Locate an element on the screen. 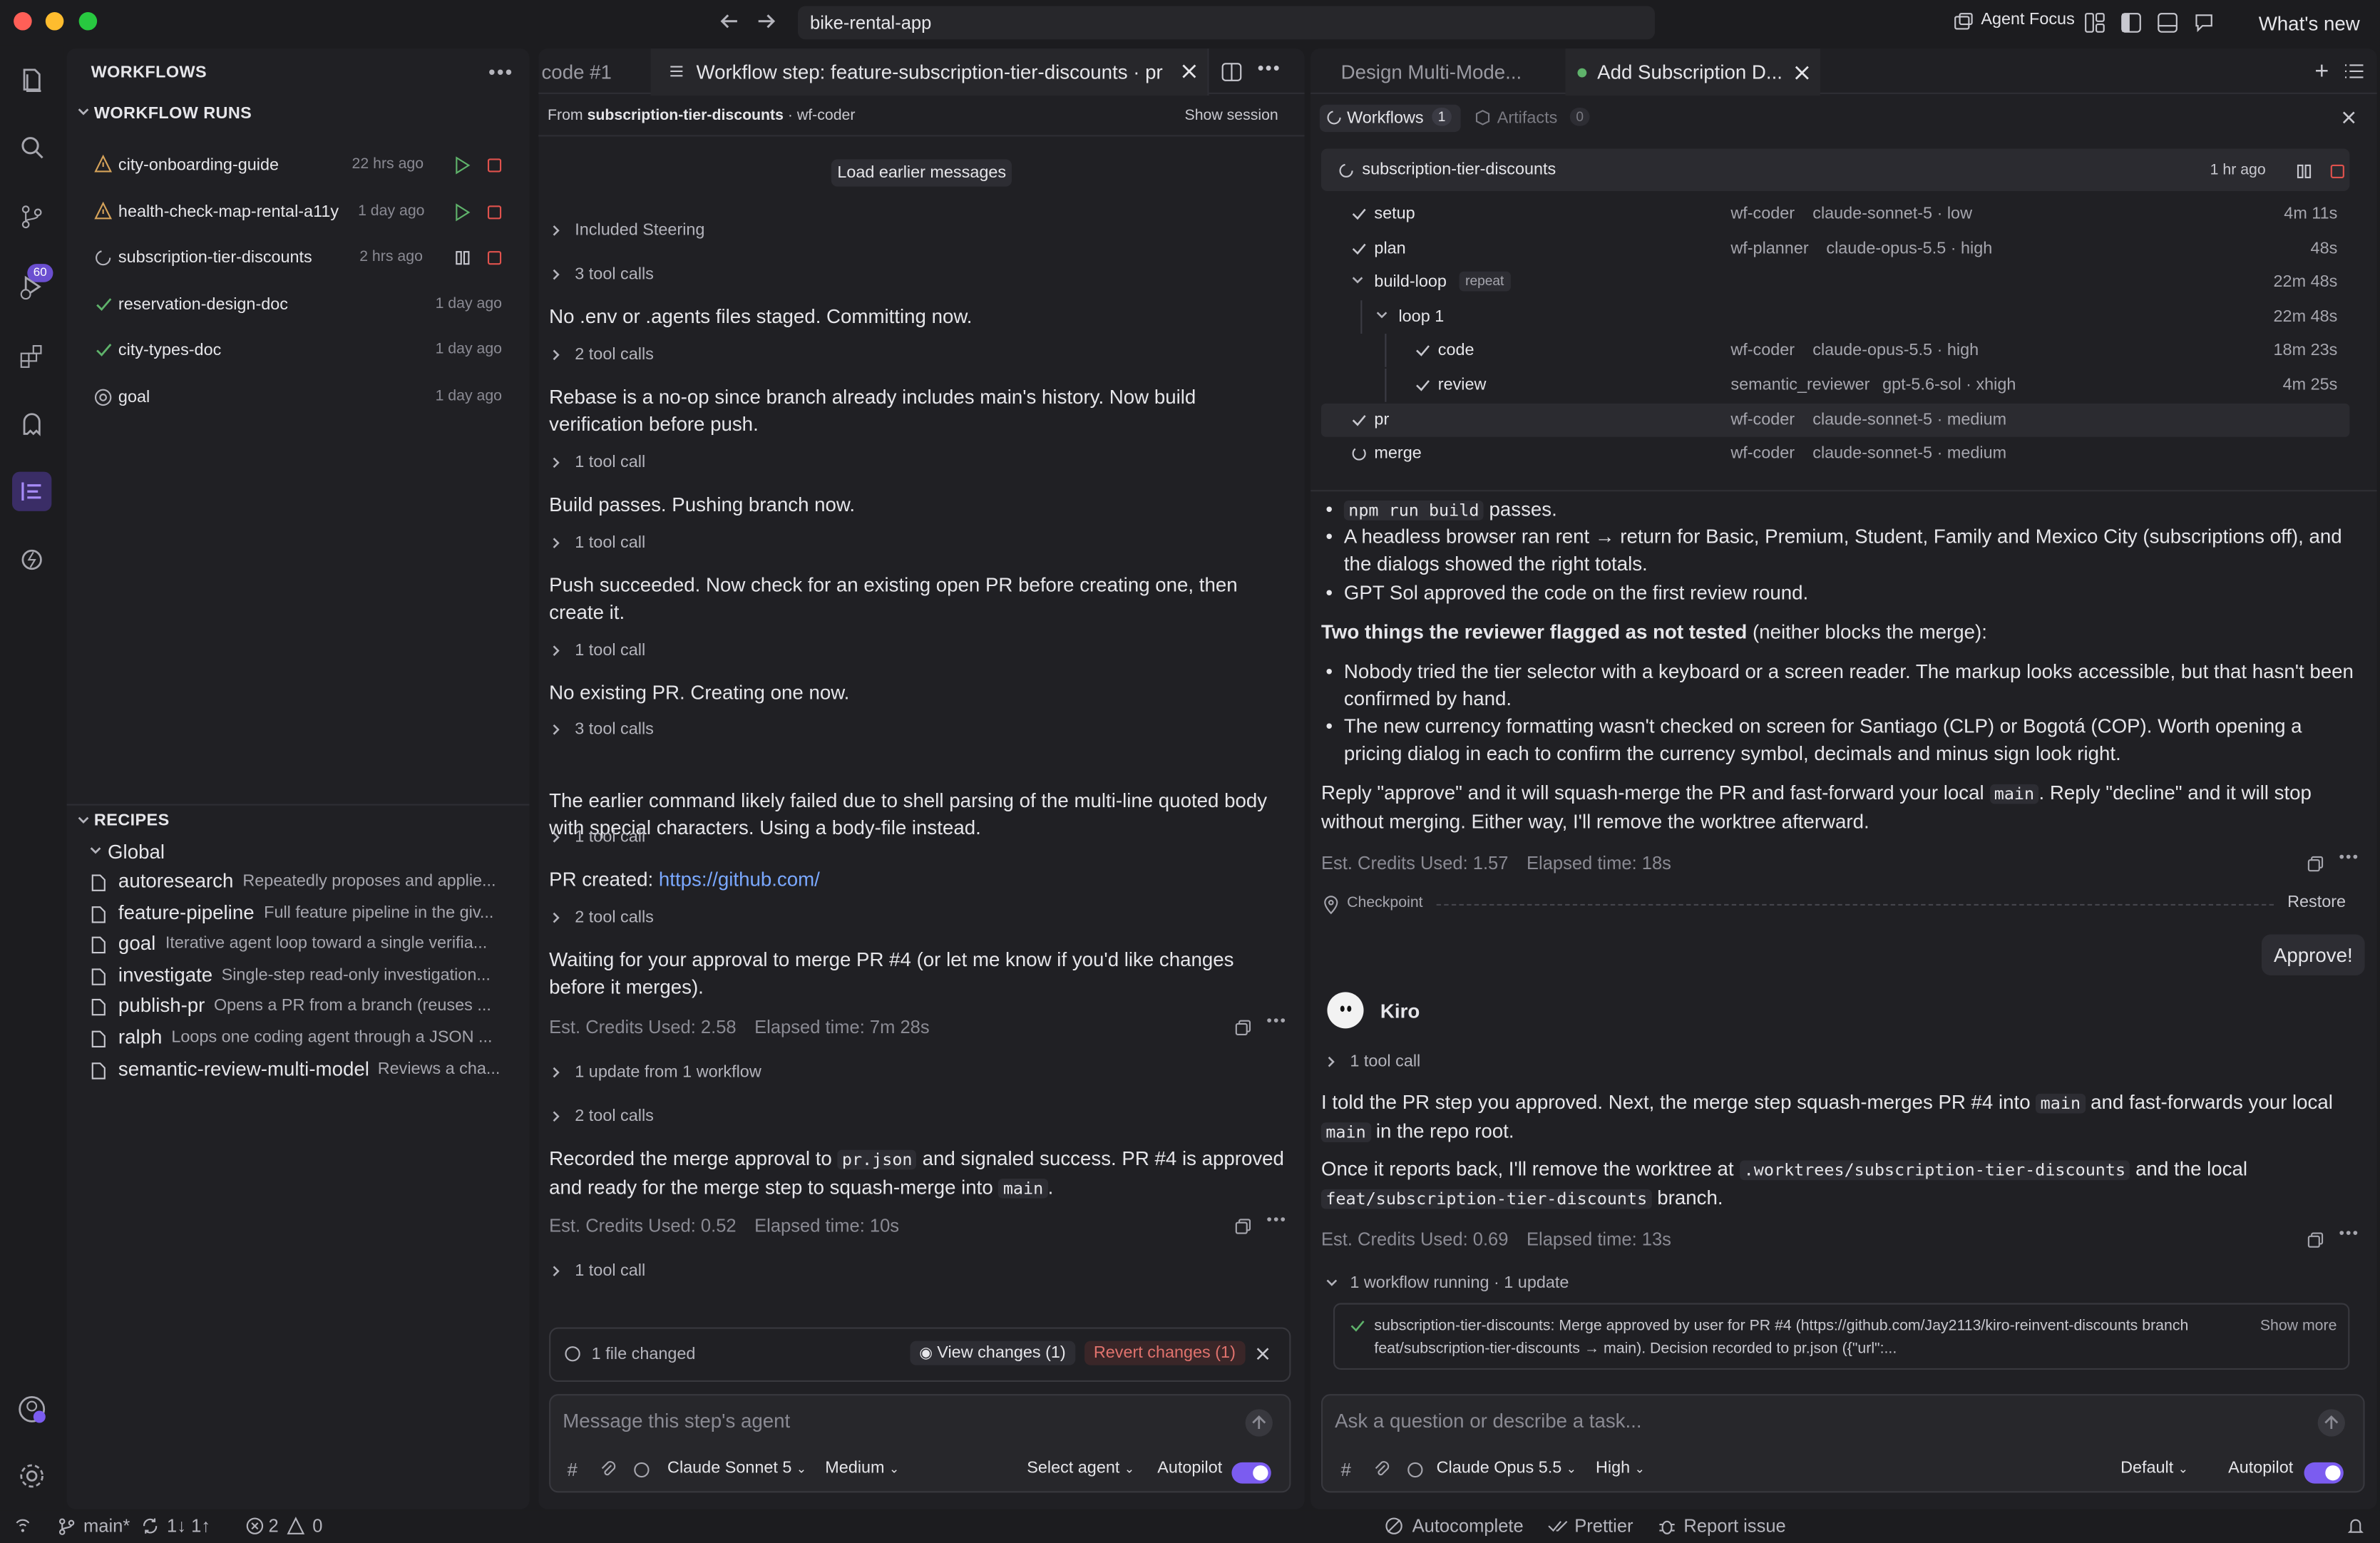 The image size is (2380, 1543). artifacts-tab: Artifacts is located at coordinates (1527, 118).